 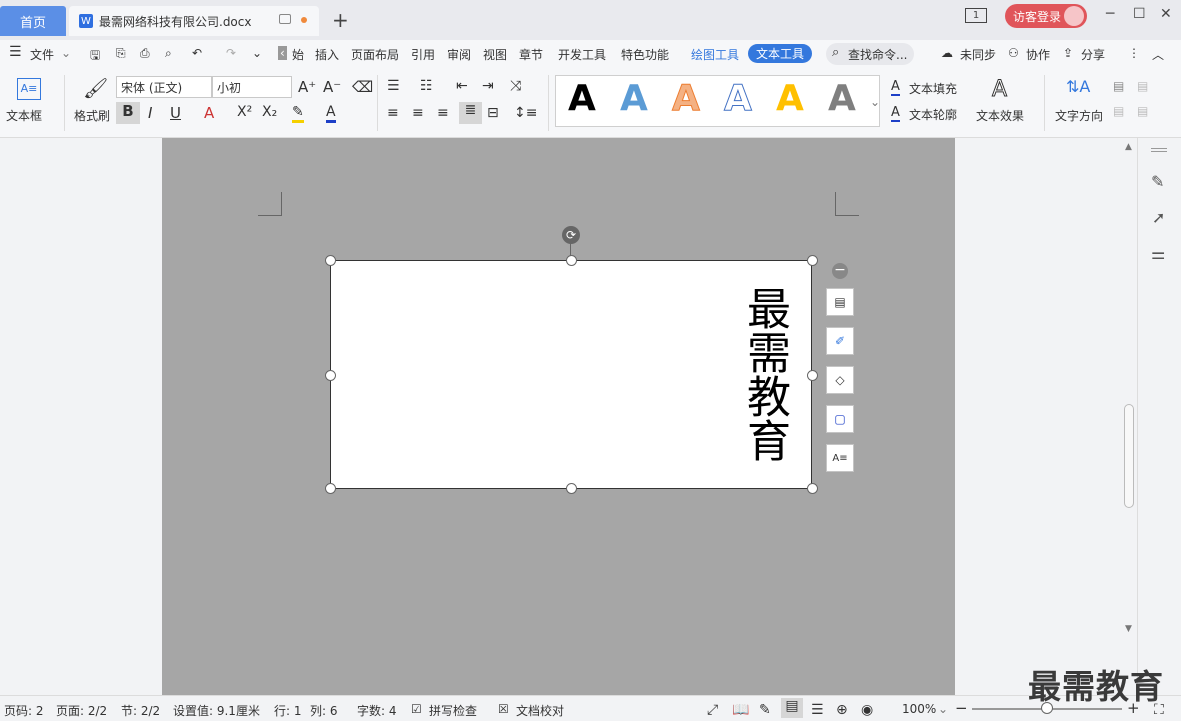 I want to click on font-size-select: 小初, so click(x=252, y=87).